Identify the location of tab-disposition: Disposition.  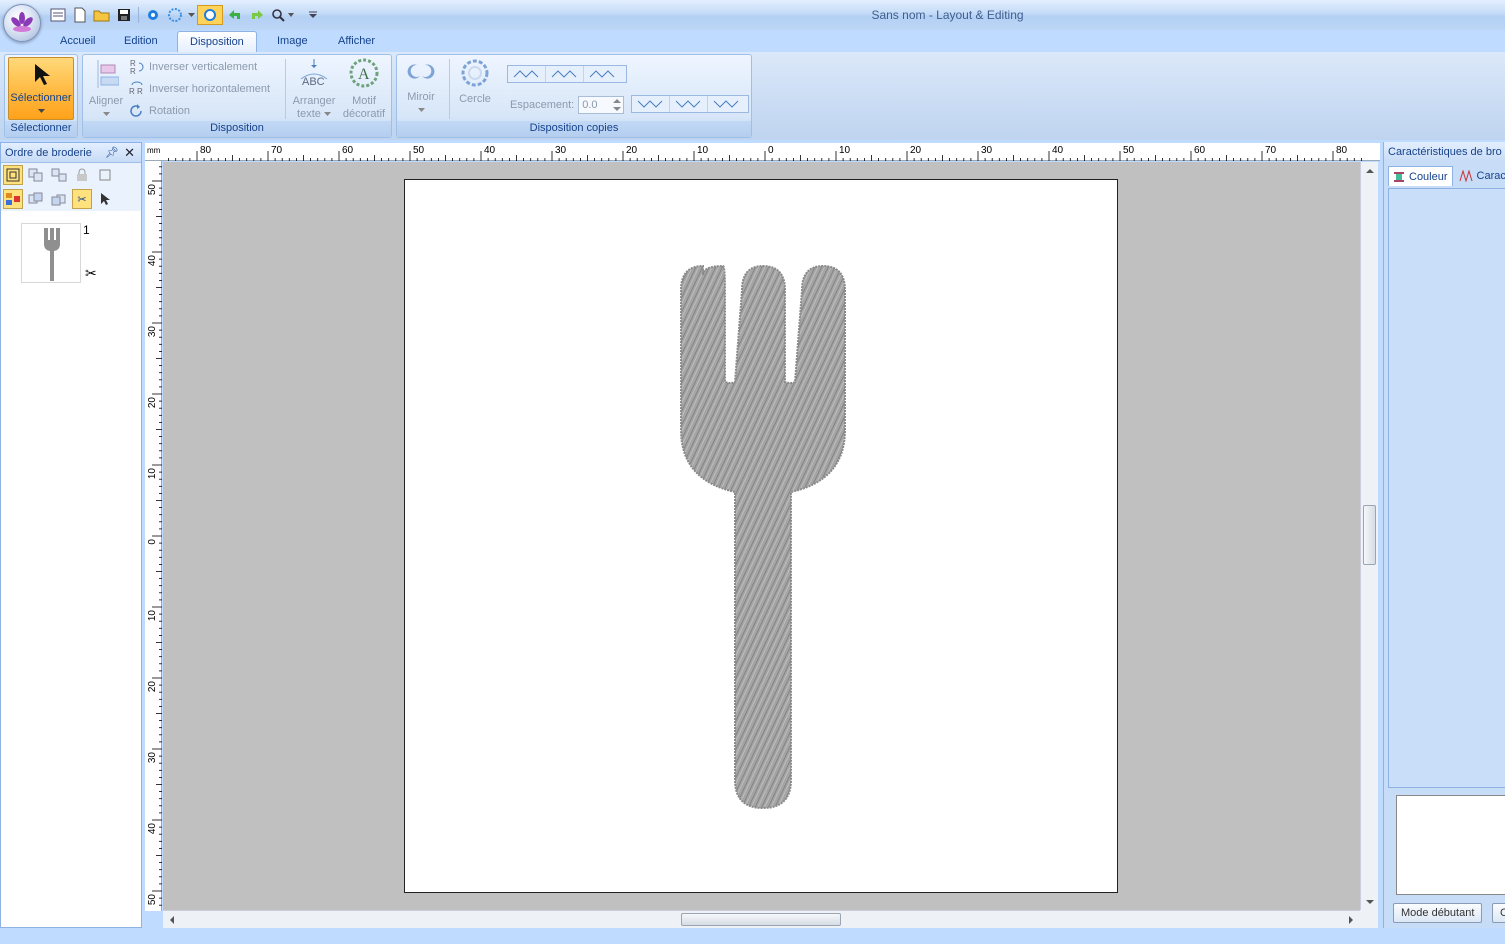
(217, 41).